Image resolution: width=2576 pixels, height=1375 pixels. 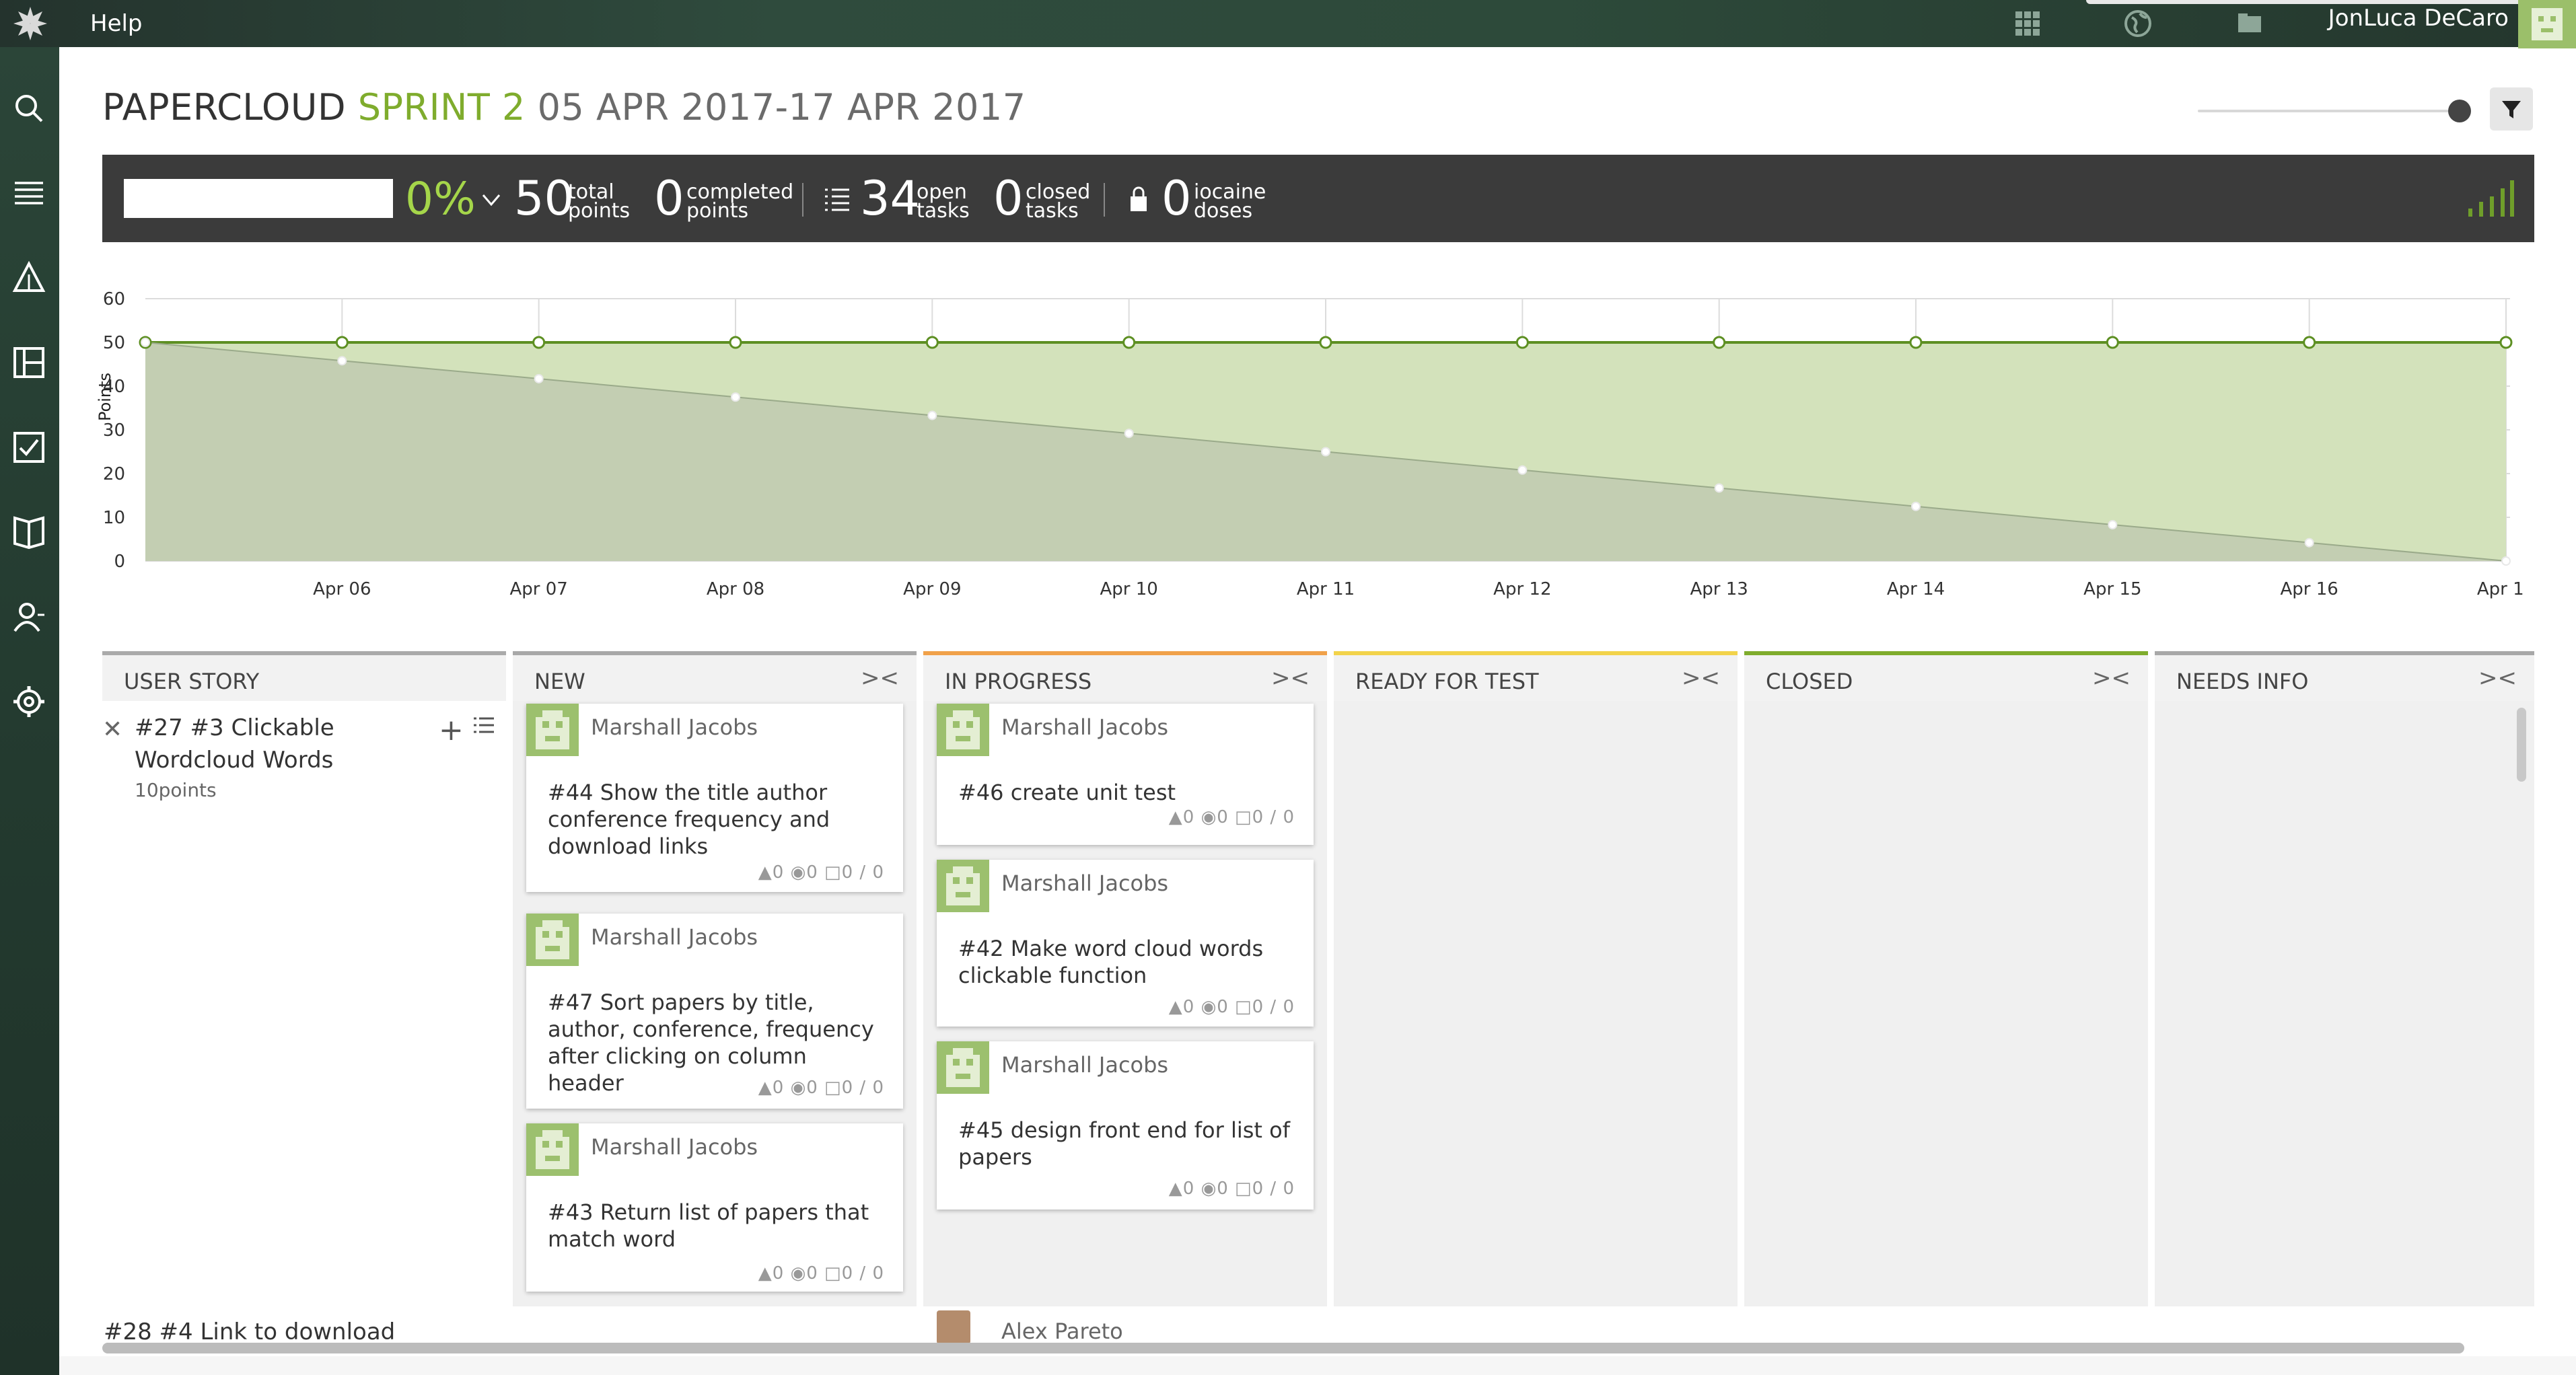 I want to click on bulk-add-list-icon, so click(x=483, y=725).